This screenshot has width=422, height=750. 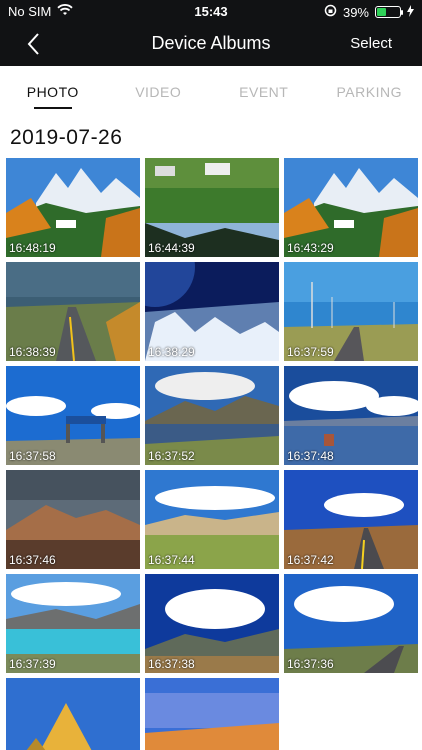 What do you see at coordinates (310, 664) in the screenshot?
I see `photo-timestamp: 16:37:36` at bounding box center [310, 664].